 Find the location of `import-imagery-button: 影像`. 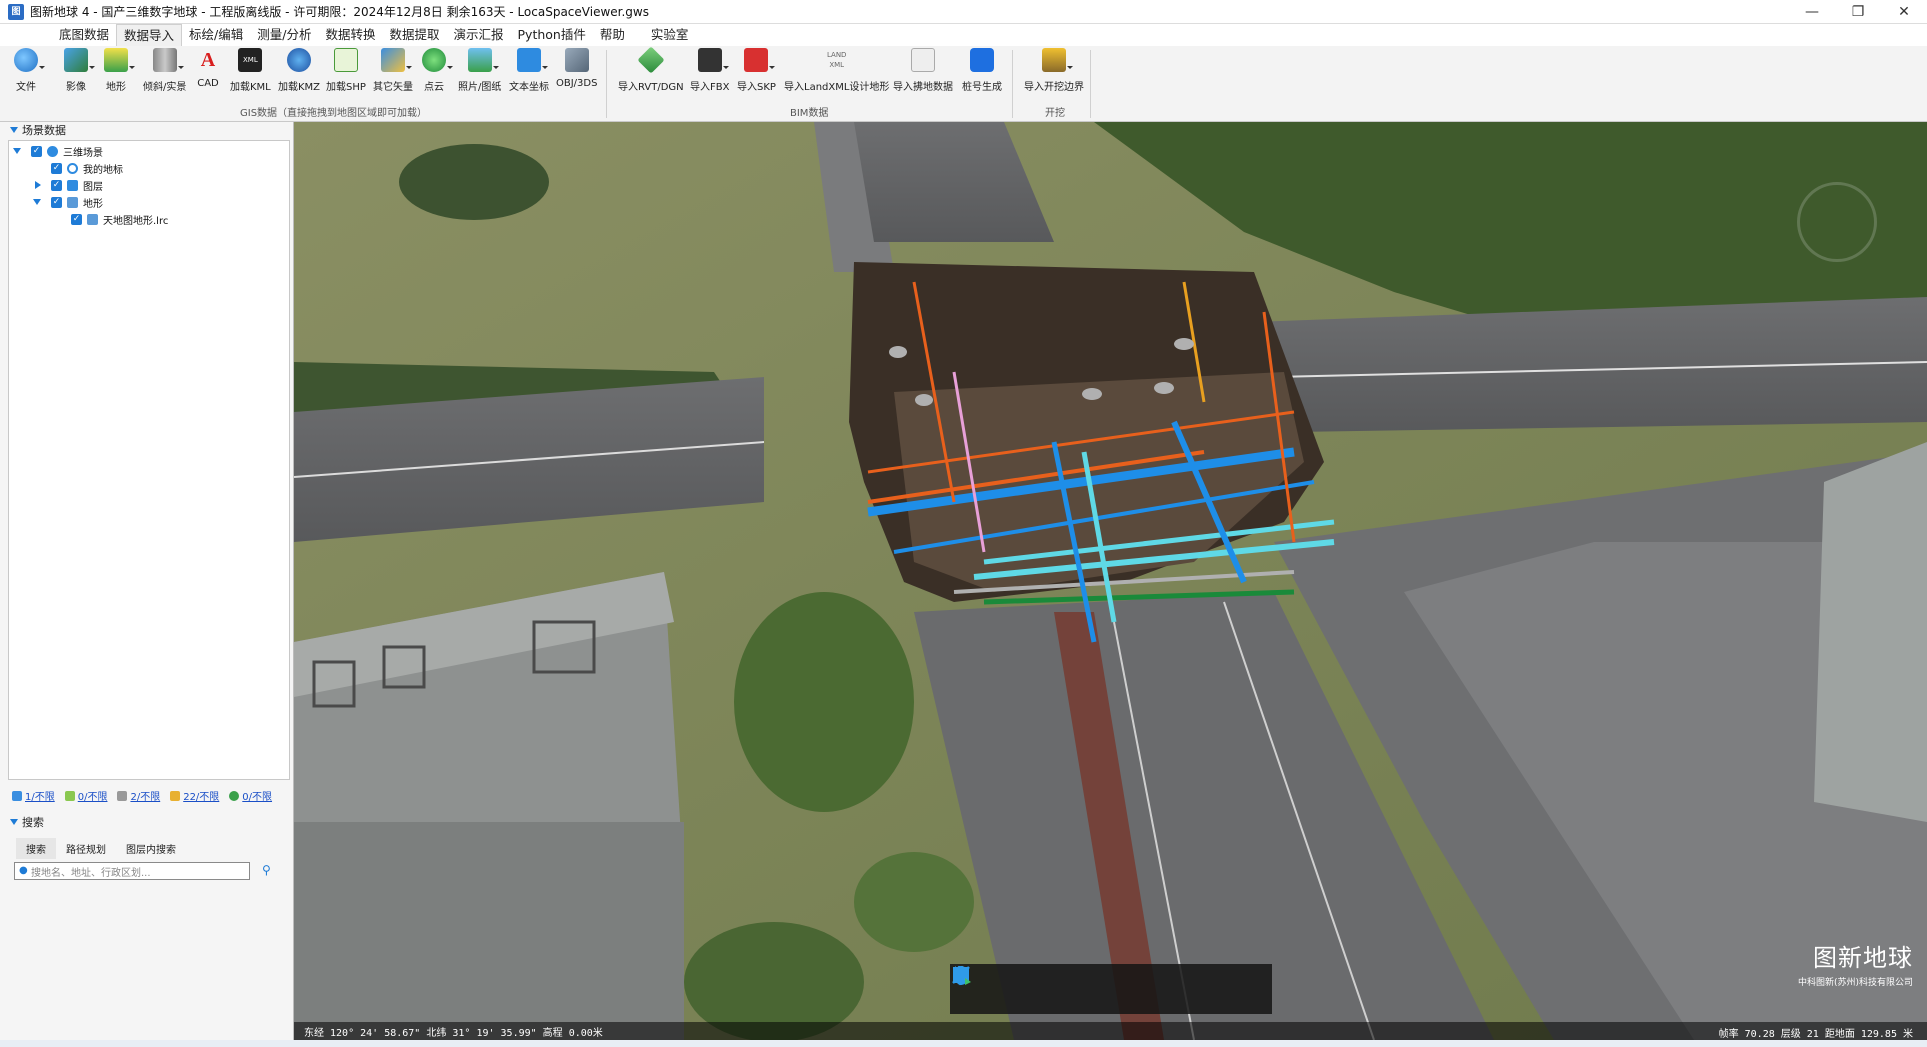

import-imagery-button: 影像 is located at coordinates (79, 70).